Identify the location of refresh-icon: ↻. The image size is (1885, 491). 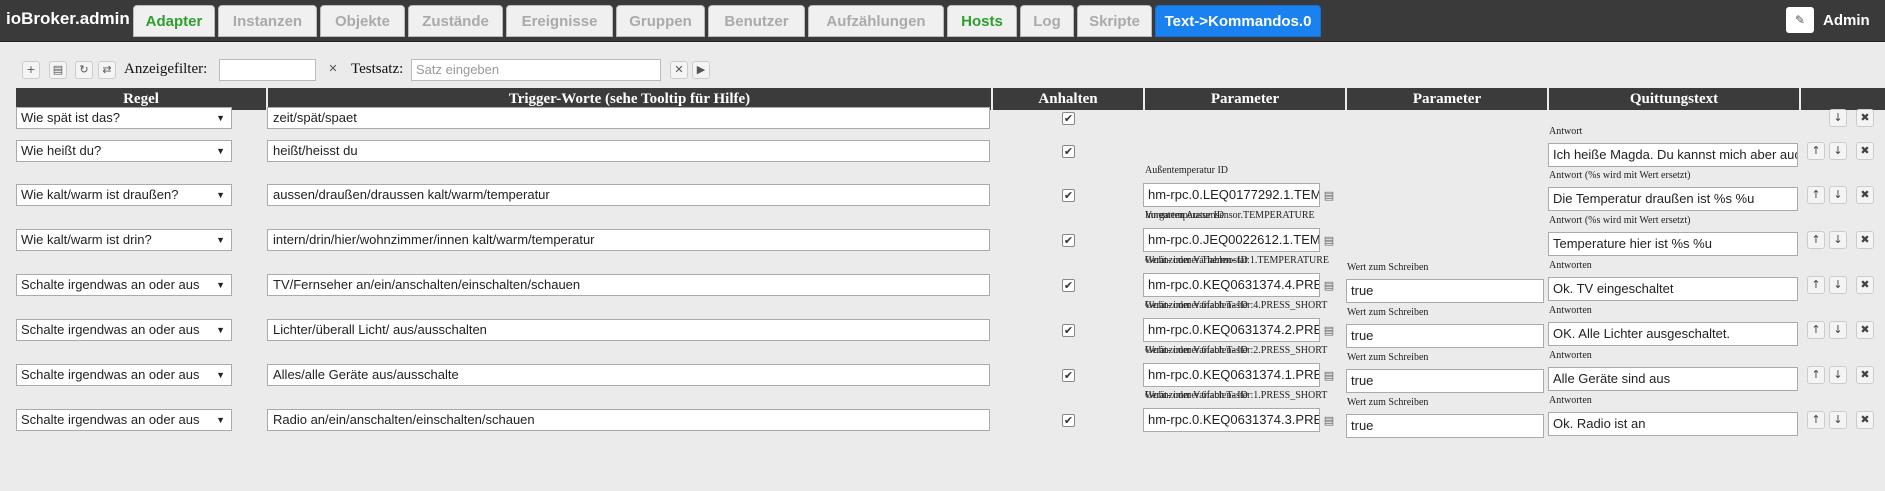
(84, 70).